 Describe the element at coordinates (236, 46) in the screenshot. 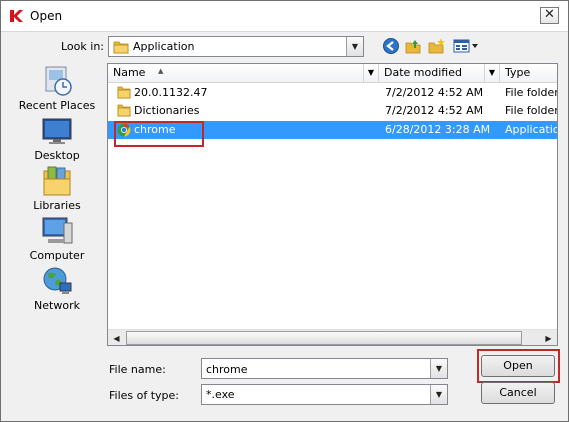

I see `look-in-combo: Application ▼` at that location.